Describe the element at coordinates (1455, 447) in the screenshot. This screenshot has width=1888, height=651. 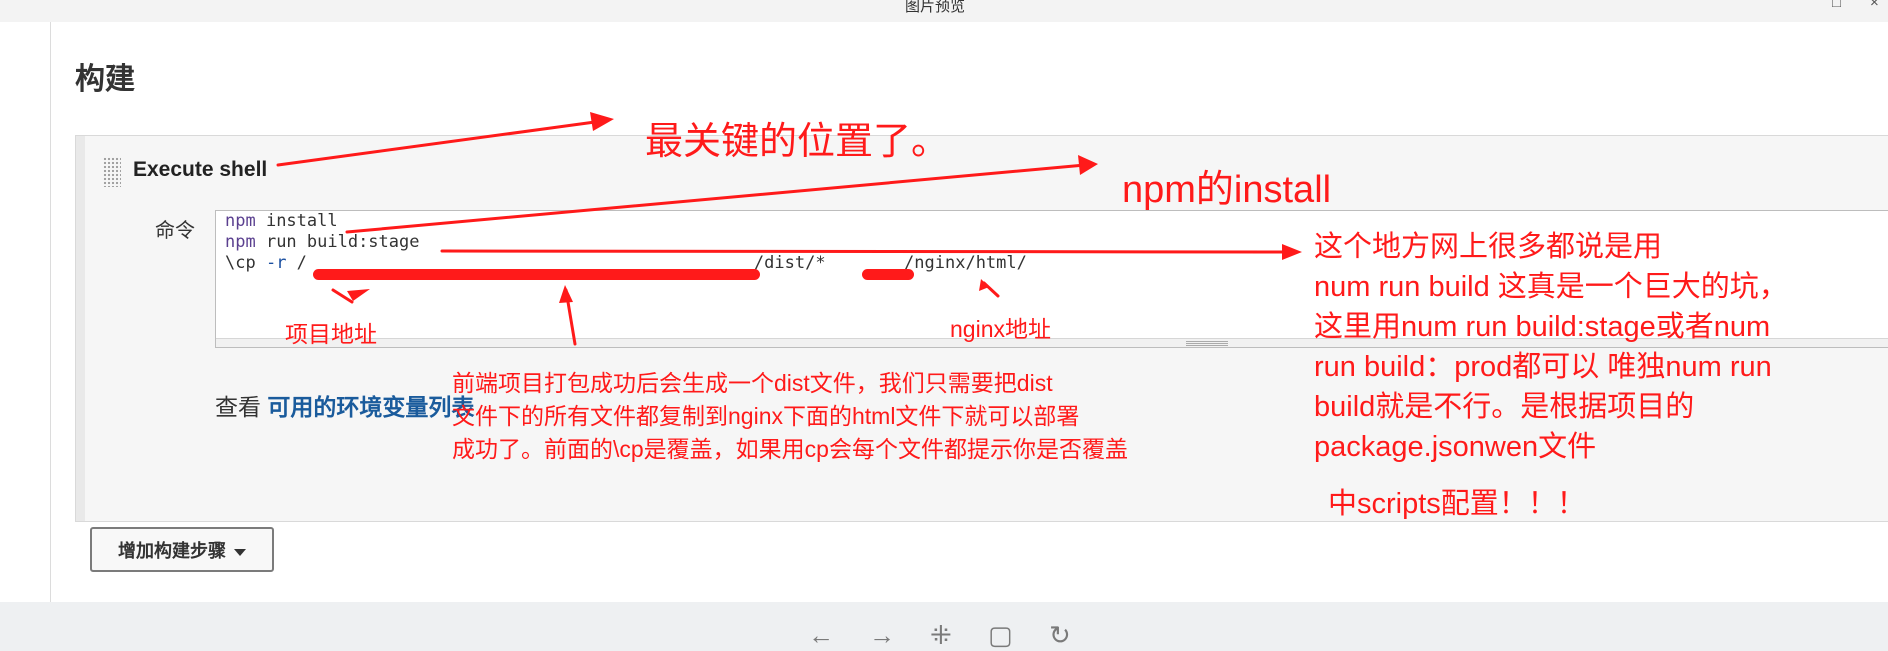
I see `build-note-line: package.jsonwen文件` at that location.